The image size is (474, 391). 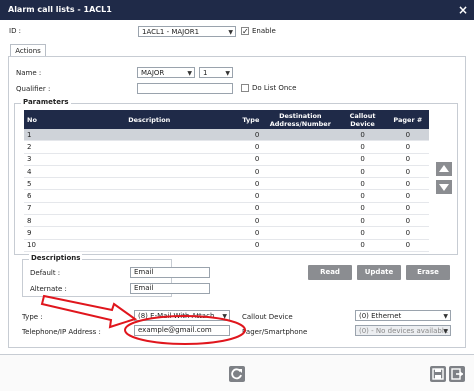 I want to click on exit-button, so click(x=457, y=374).